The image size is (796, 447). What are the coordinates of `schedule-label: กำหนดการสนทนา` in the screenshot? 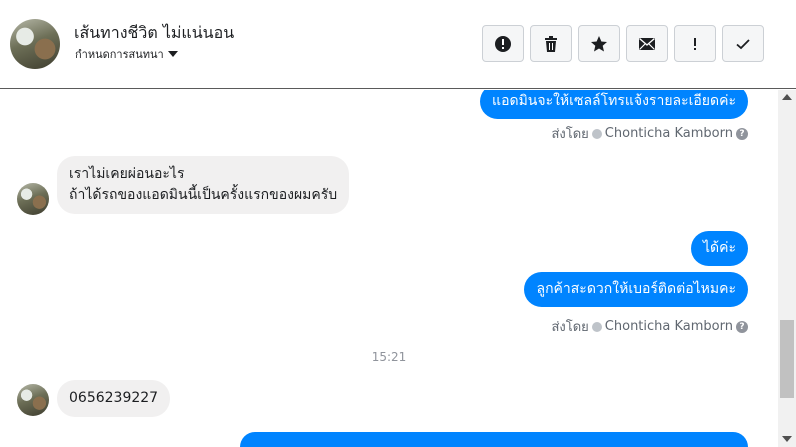 It's located at (119, 54).